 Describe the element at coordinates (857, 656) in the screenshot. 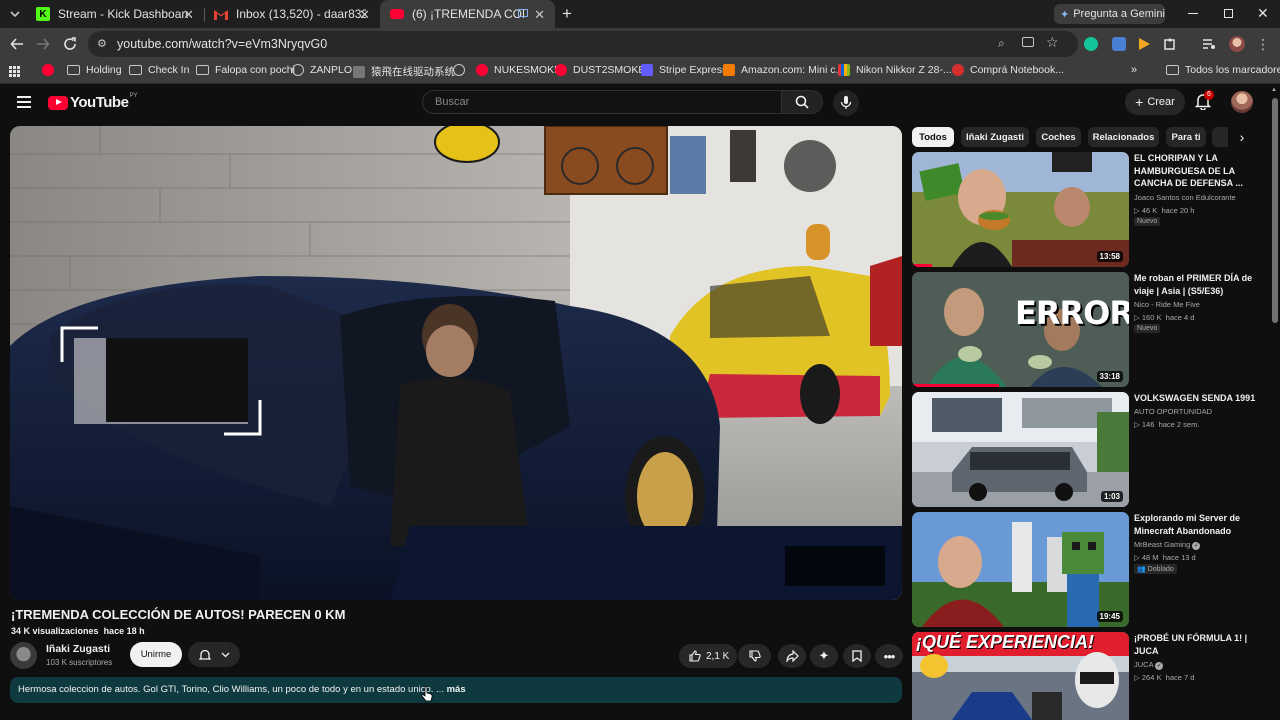

I see `save-button` at that location.